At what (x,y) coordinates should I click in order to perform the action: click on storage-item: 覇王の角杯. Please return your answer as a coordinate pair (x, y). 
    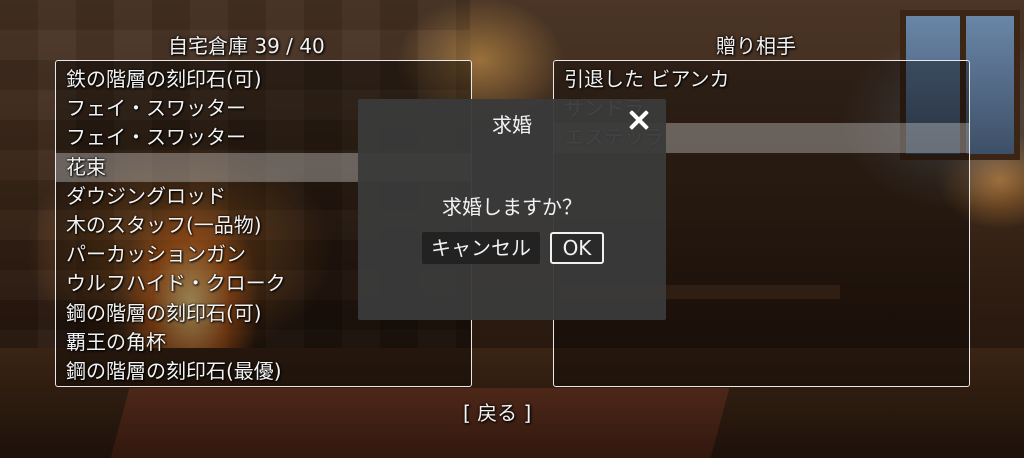
    Looking at the image, I should click on (263, 342).